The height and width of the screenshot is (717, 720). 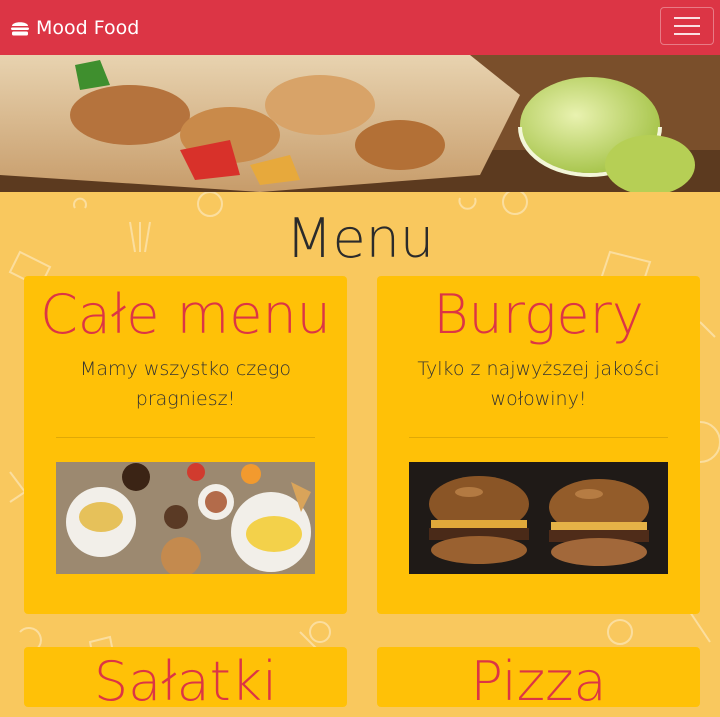 I want to click on burger-icon, so click(x=20, y=29).